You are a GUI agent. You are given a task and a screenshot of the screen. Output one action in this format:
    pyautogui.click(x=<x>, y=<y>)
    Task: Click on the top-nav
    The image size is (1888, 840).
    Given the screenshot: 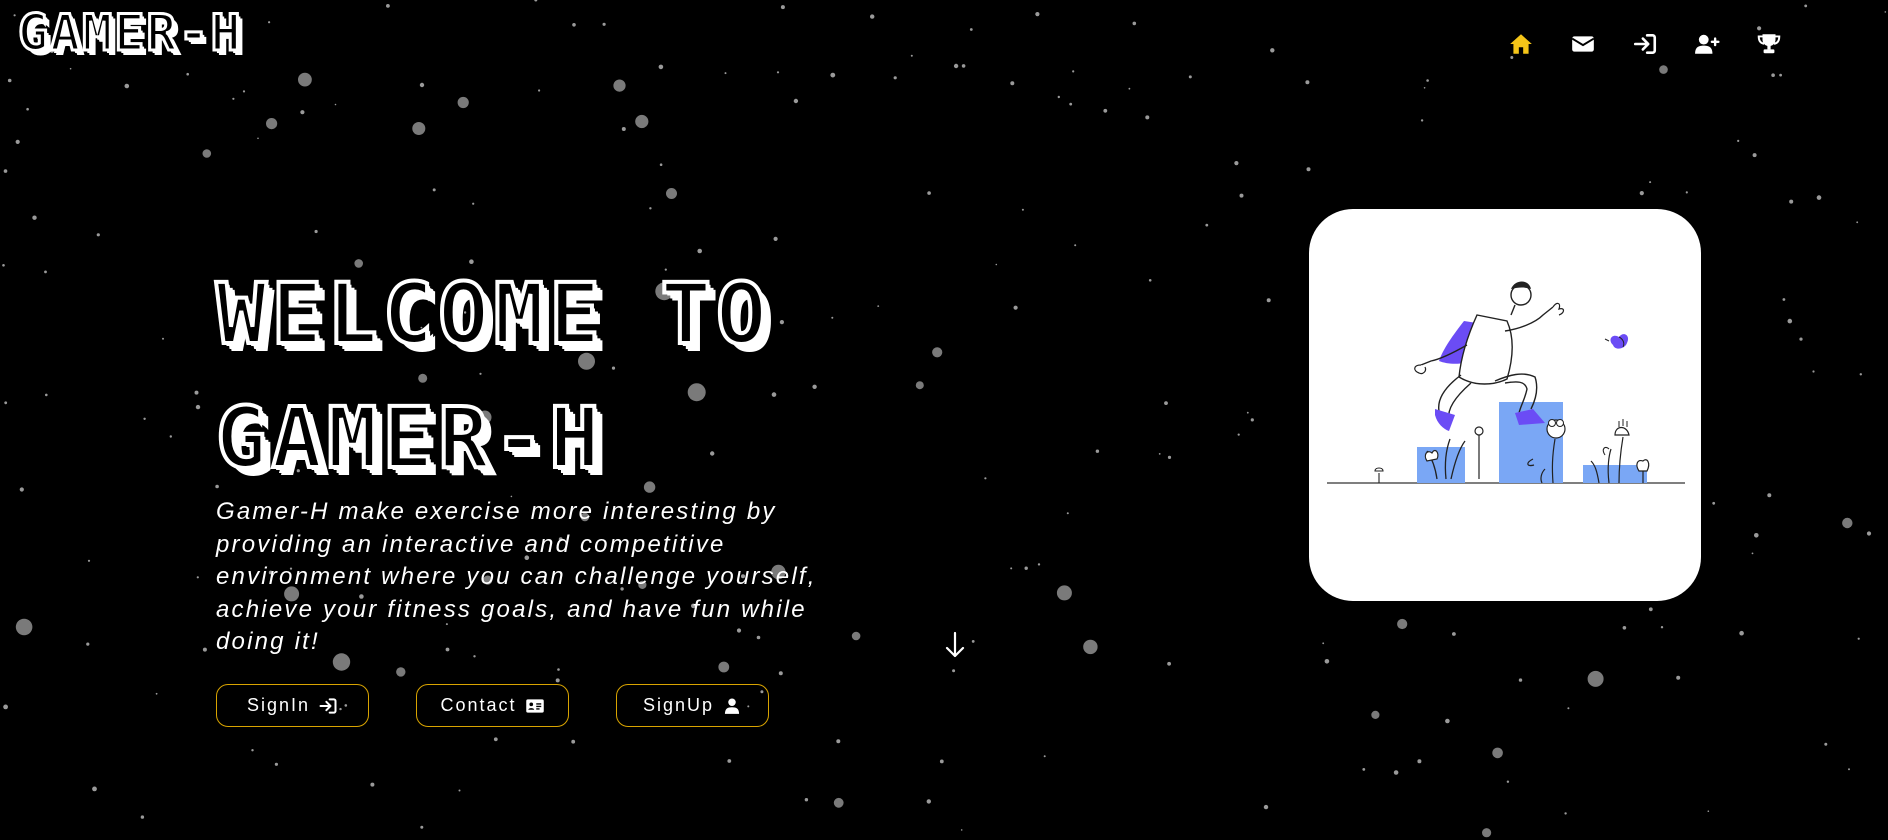 What is the action you would take?
    pyautogui.click(x=1660, y=44)
    